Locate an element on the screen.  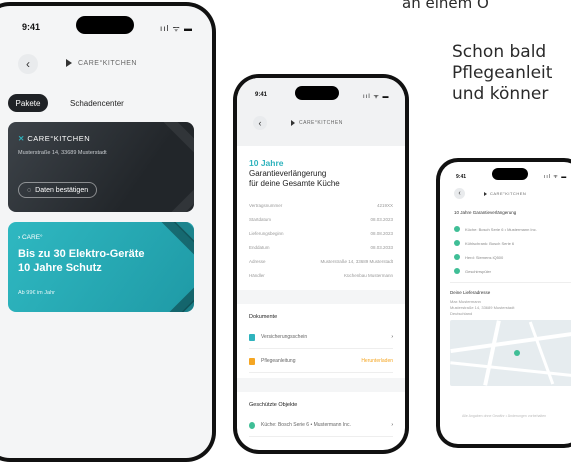
protected-objects-title: Geschützte Objekte is located at coordinates (273, 405).